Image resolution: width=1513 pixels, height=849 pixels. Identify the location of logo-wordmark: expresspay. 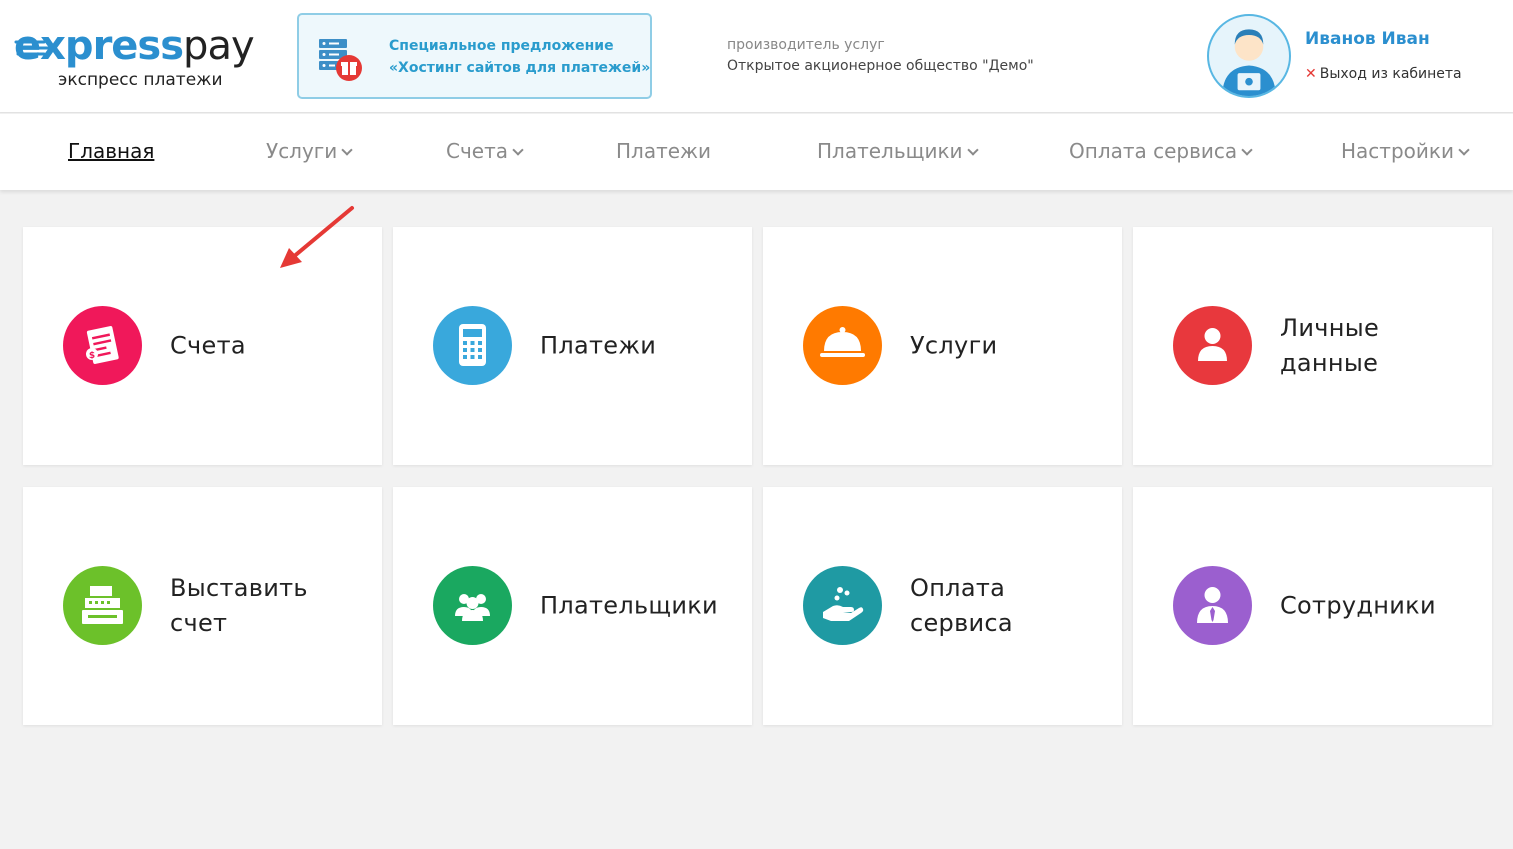
(134, 46).